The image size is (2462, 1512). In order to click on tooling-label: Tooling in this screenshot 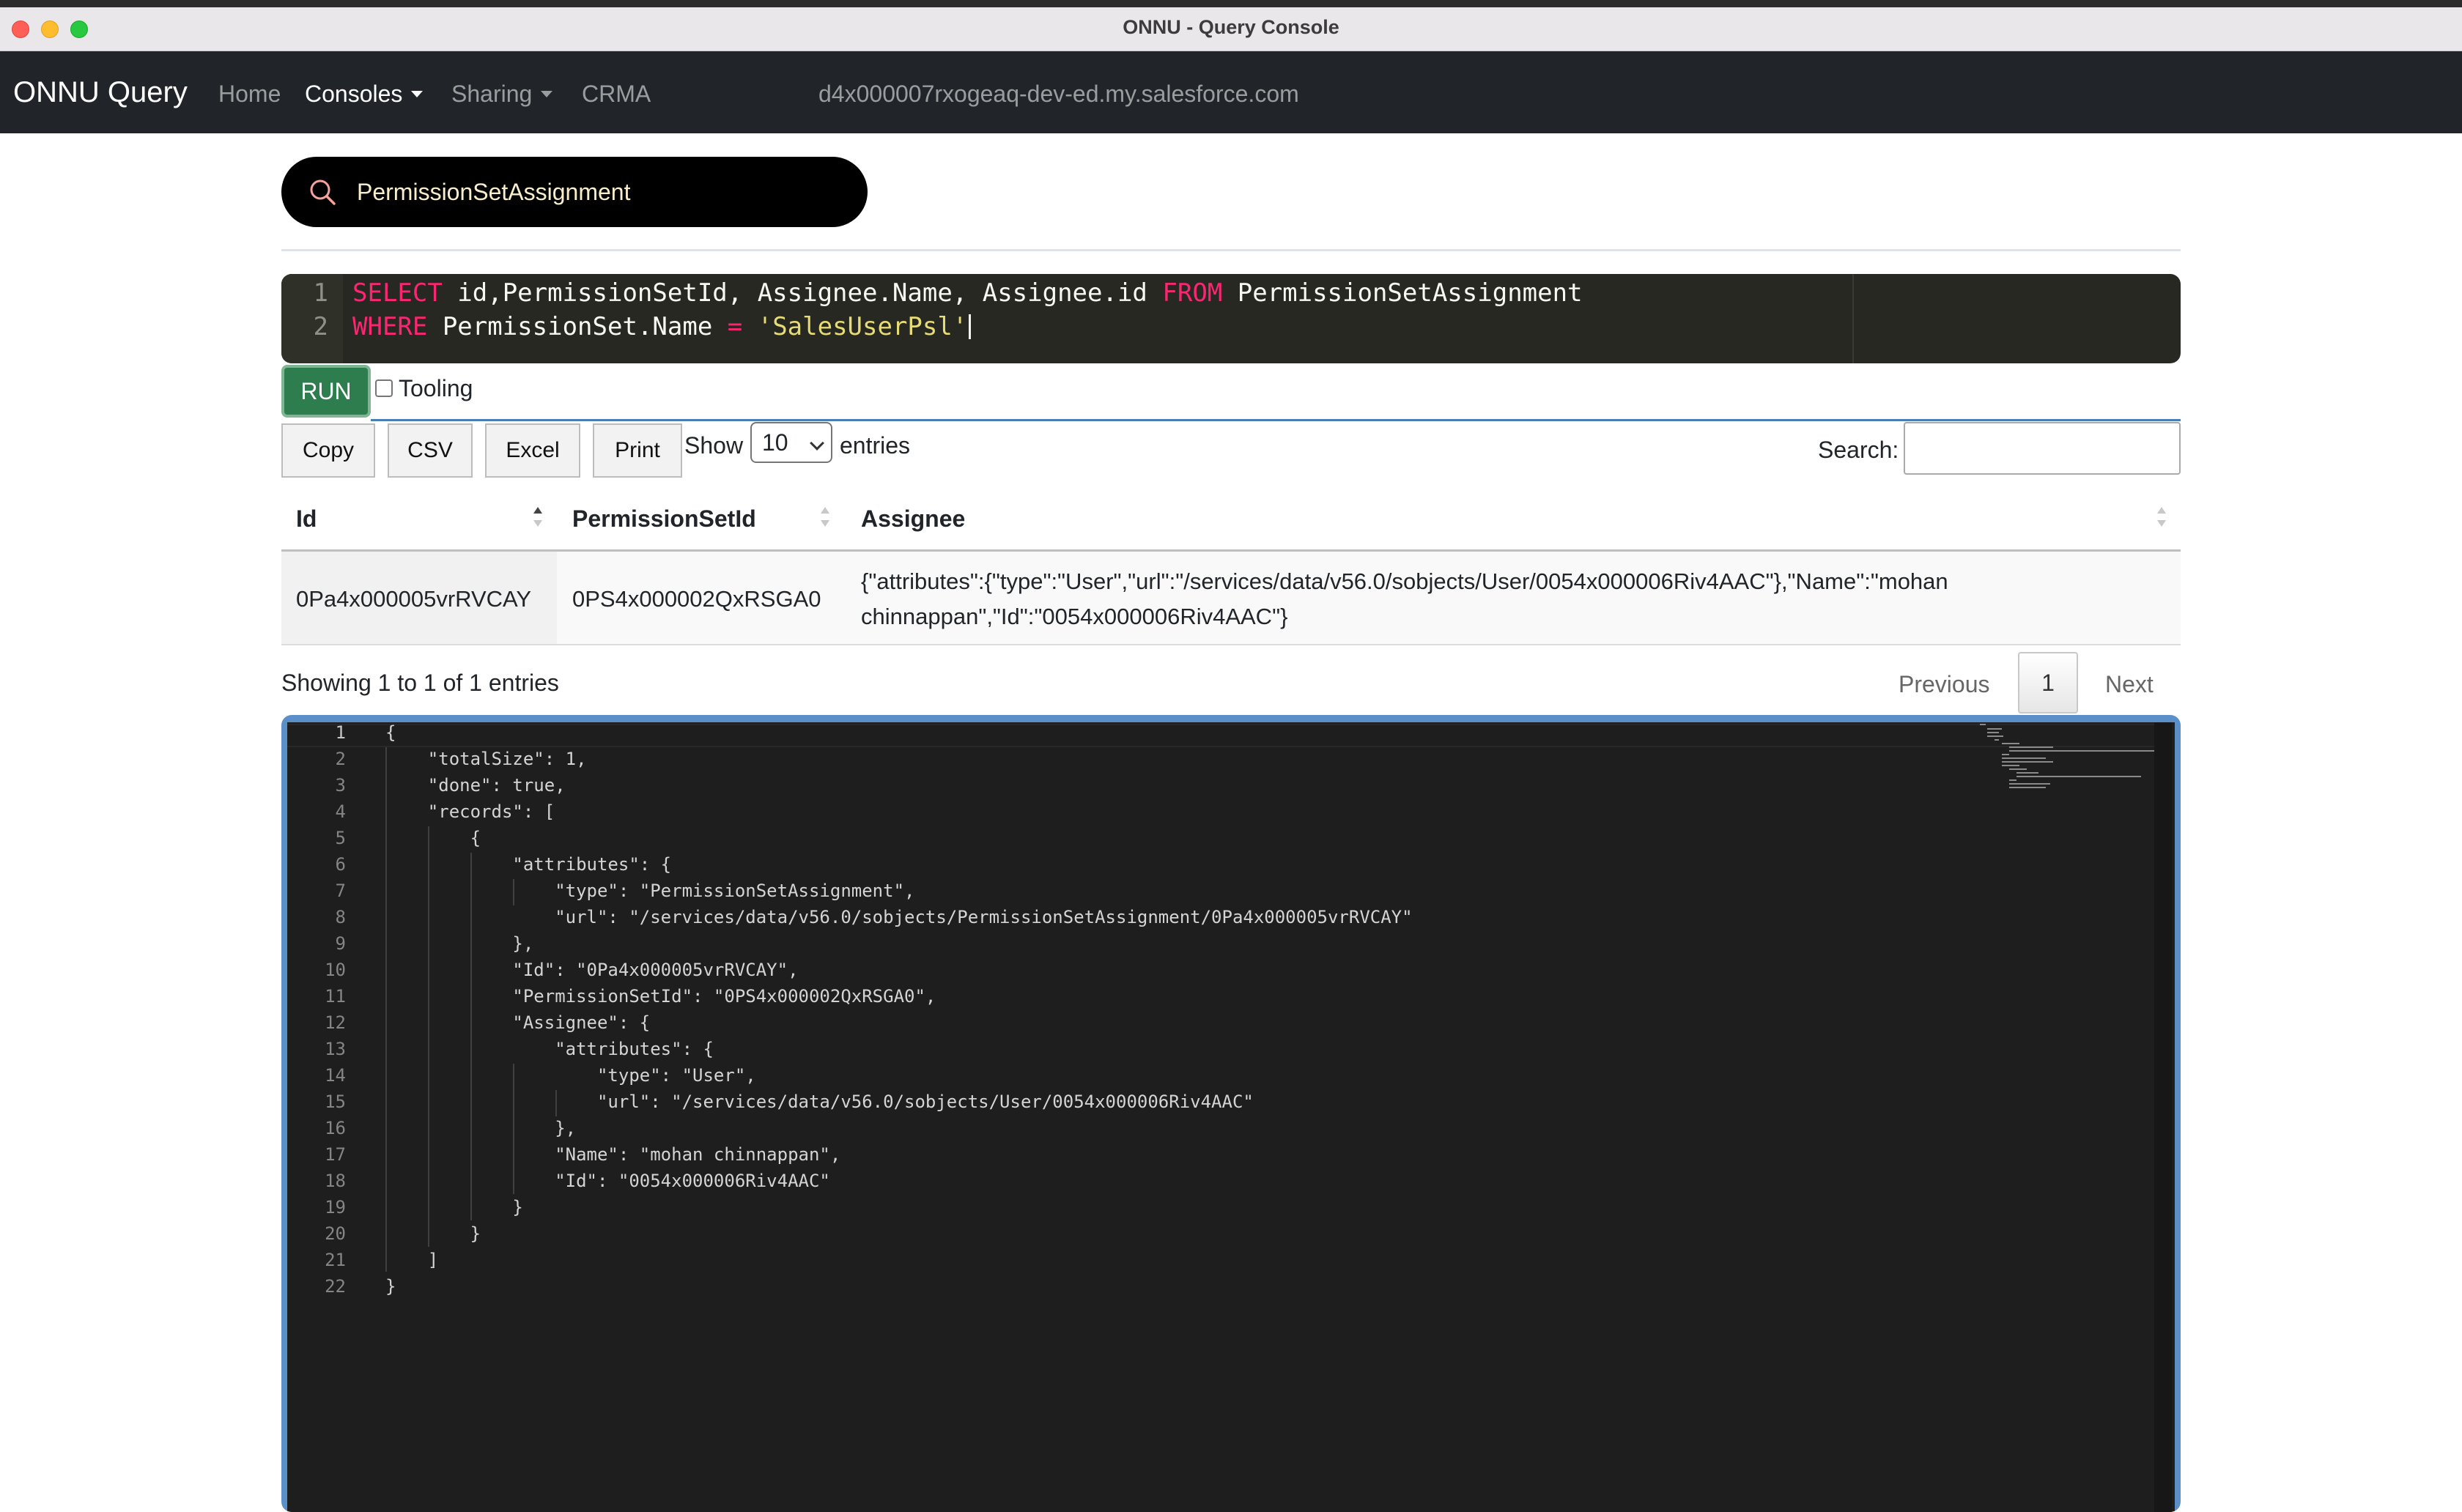, I will do `click(436, 388)`.